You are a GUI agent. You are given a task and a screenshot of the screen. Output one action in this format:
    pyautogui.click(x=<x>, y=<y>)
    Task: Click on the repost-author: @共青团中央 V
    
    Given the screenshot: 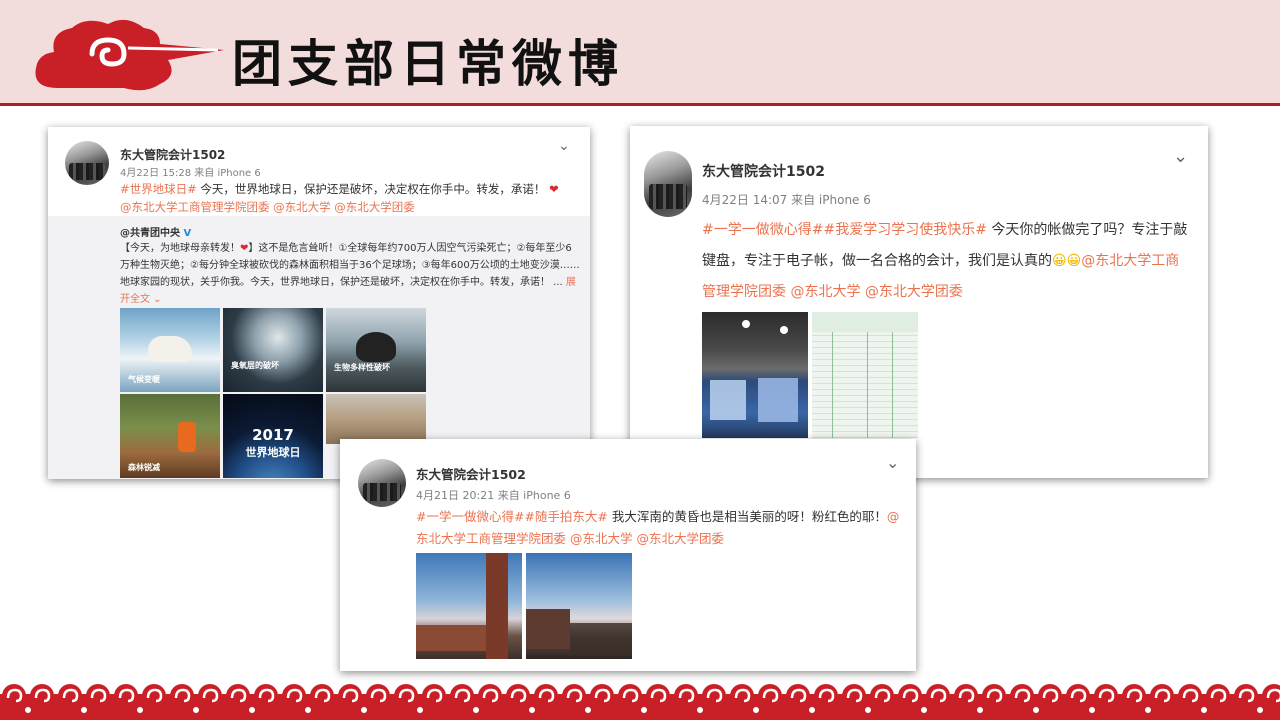 What is the action you would take?
    pyautogui.click(x=155, y=231)
    